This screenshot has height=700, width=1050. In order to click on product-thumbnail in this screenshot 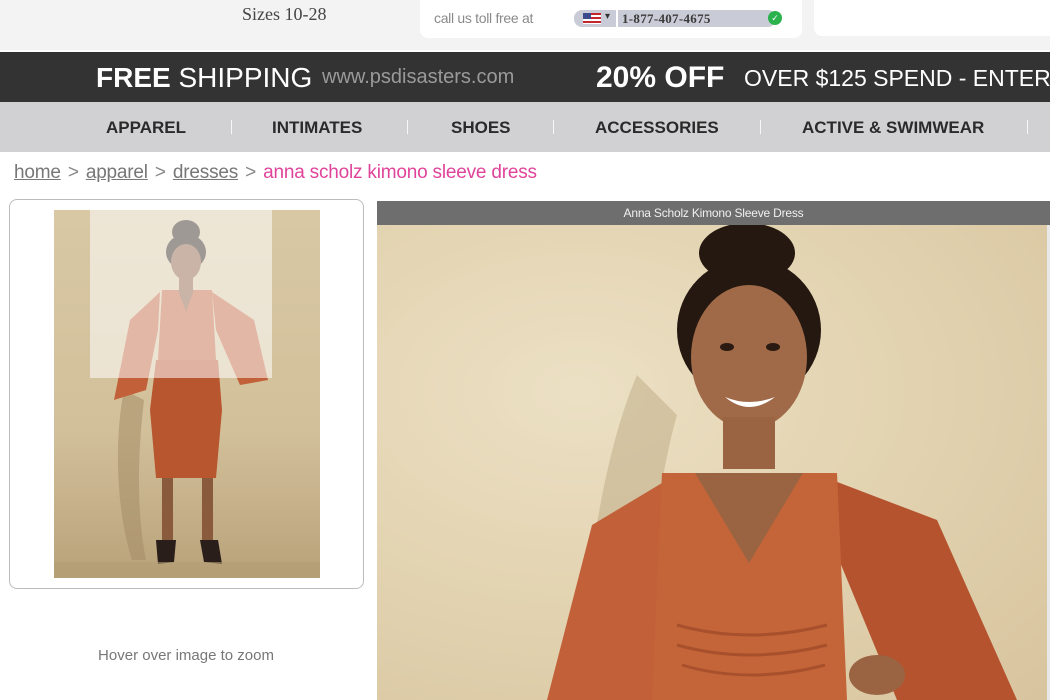, I will do `click(187, 394)`.